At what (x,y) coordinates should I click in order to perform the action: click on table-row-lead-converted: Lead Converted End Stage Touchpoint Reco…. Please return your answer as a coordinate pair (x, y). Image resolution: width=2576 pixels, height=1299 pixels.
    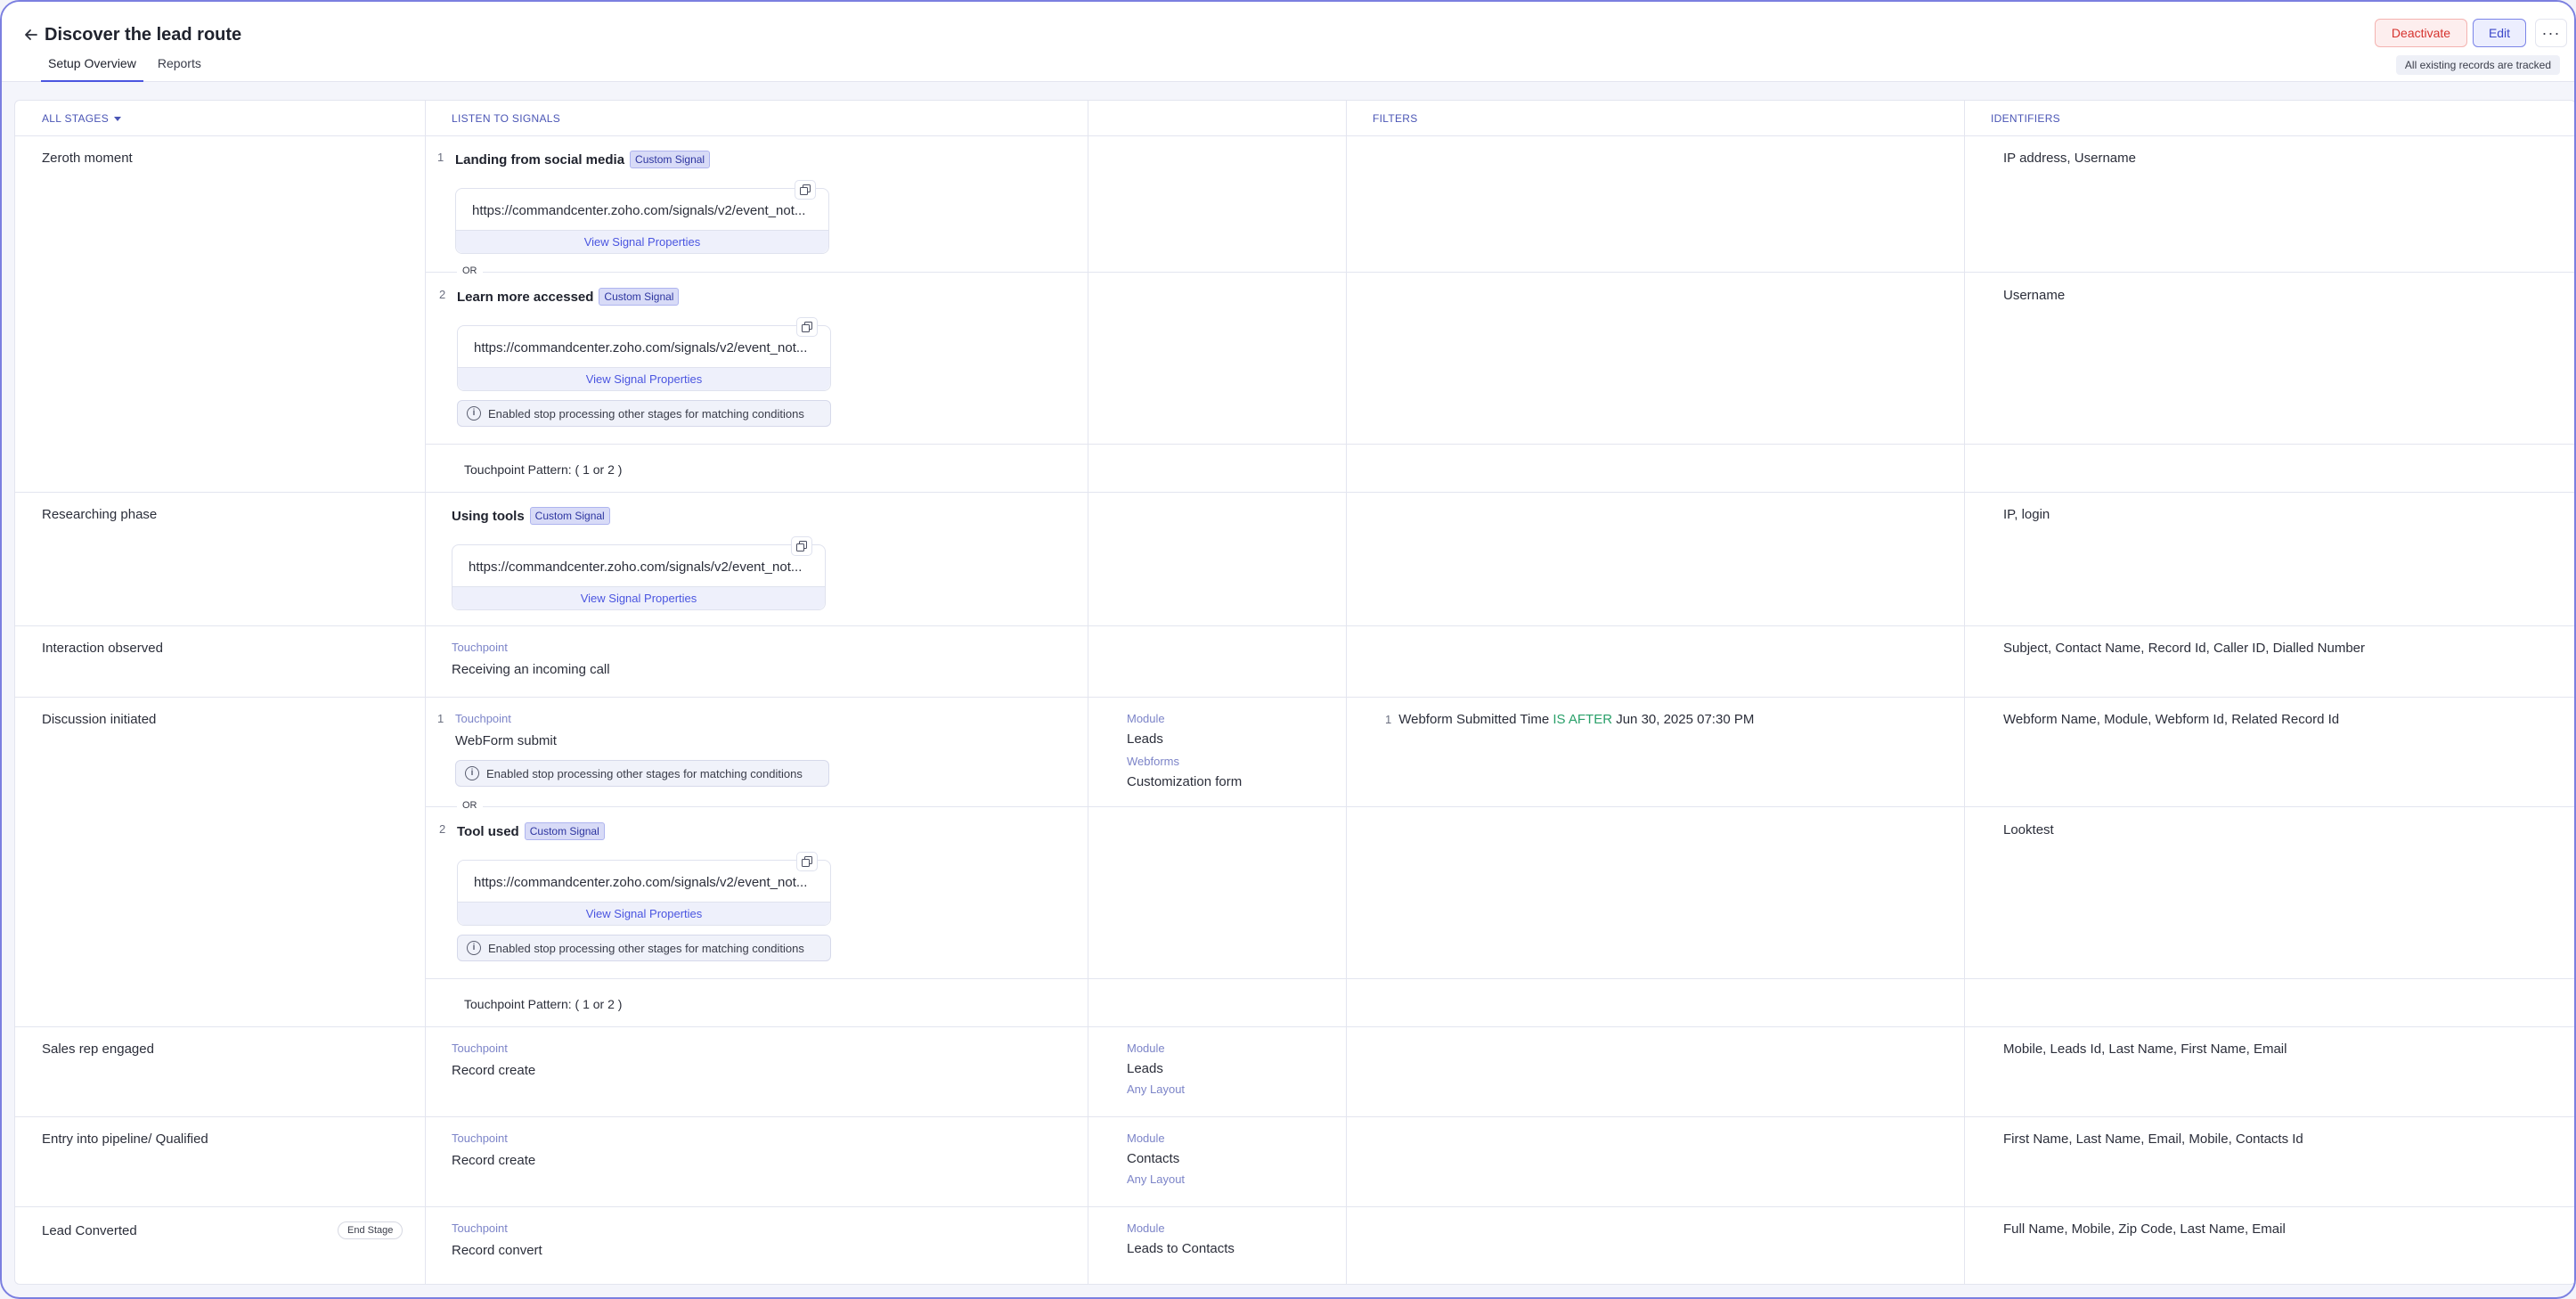
    Looking at the image, I should click on (1294, 1245).